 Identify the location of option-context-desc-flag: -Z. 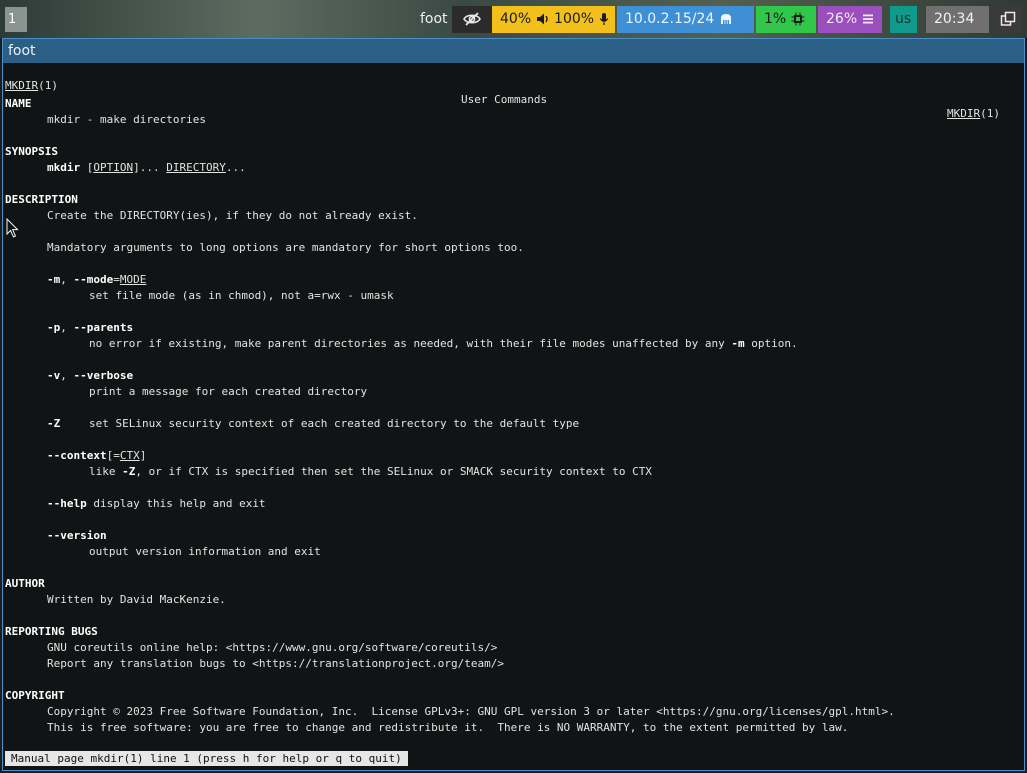
(129, 471).